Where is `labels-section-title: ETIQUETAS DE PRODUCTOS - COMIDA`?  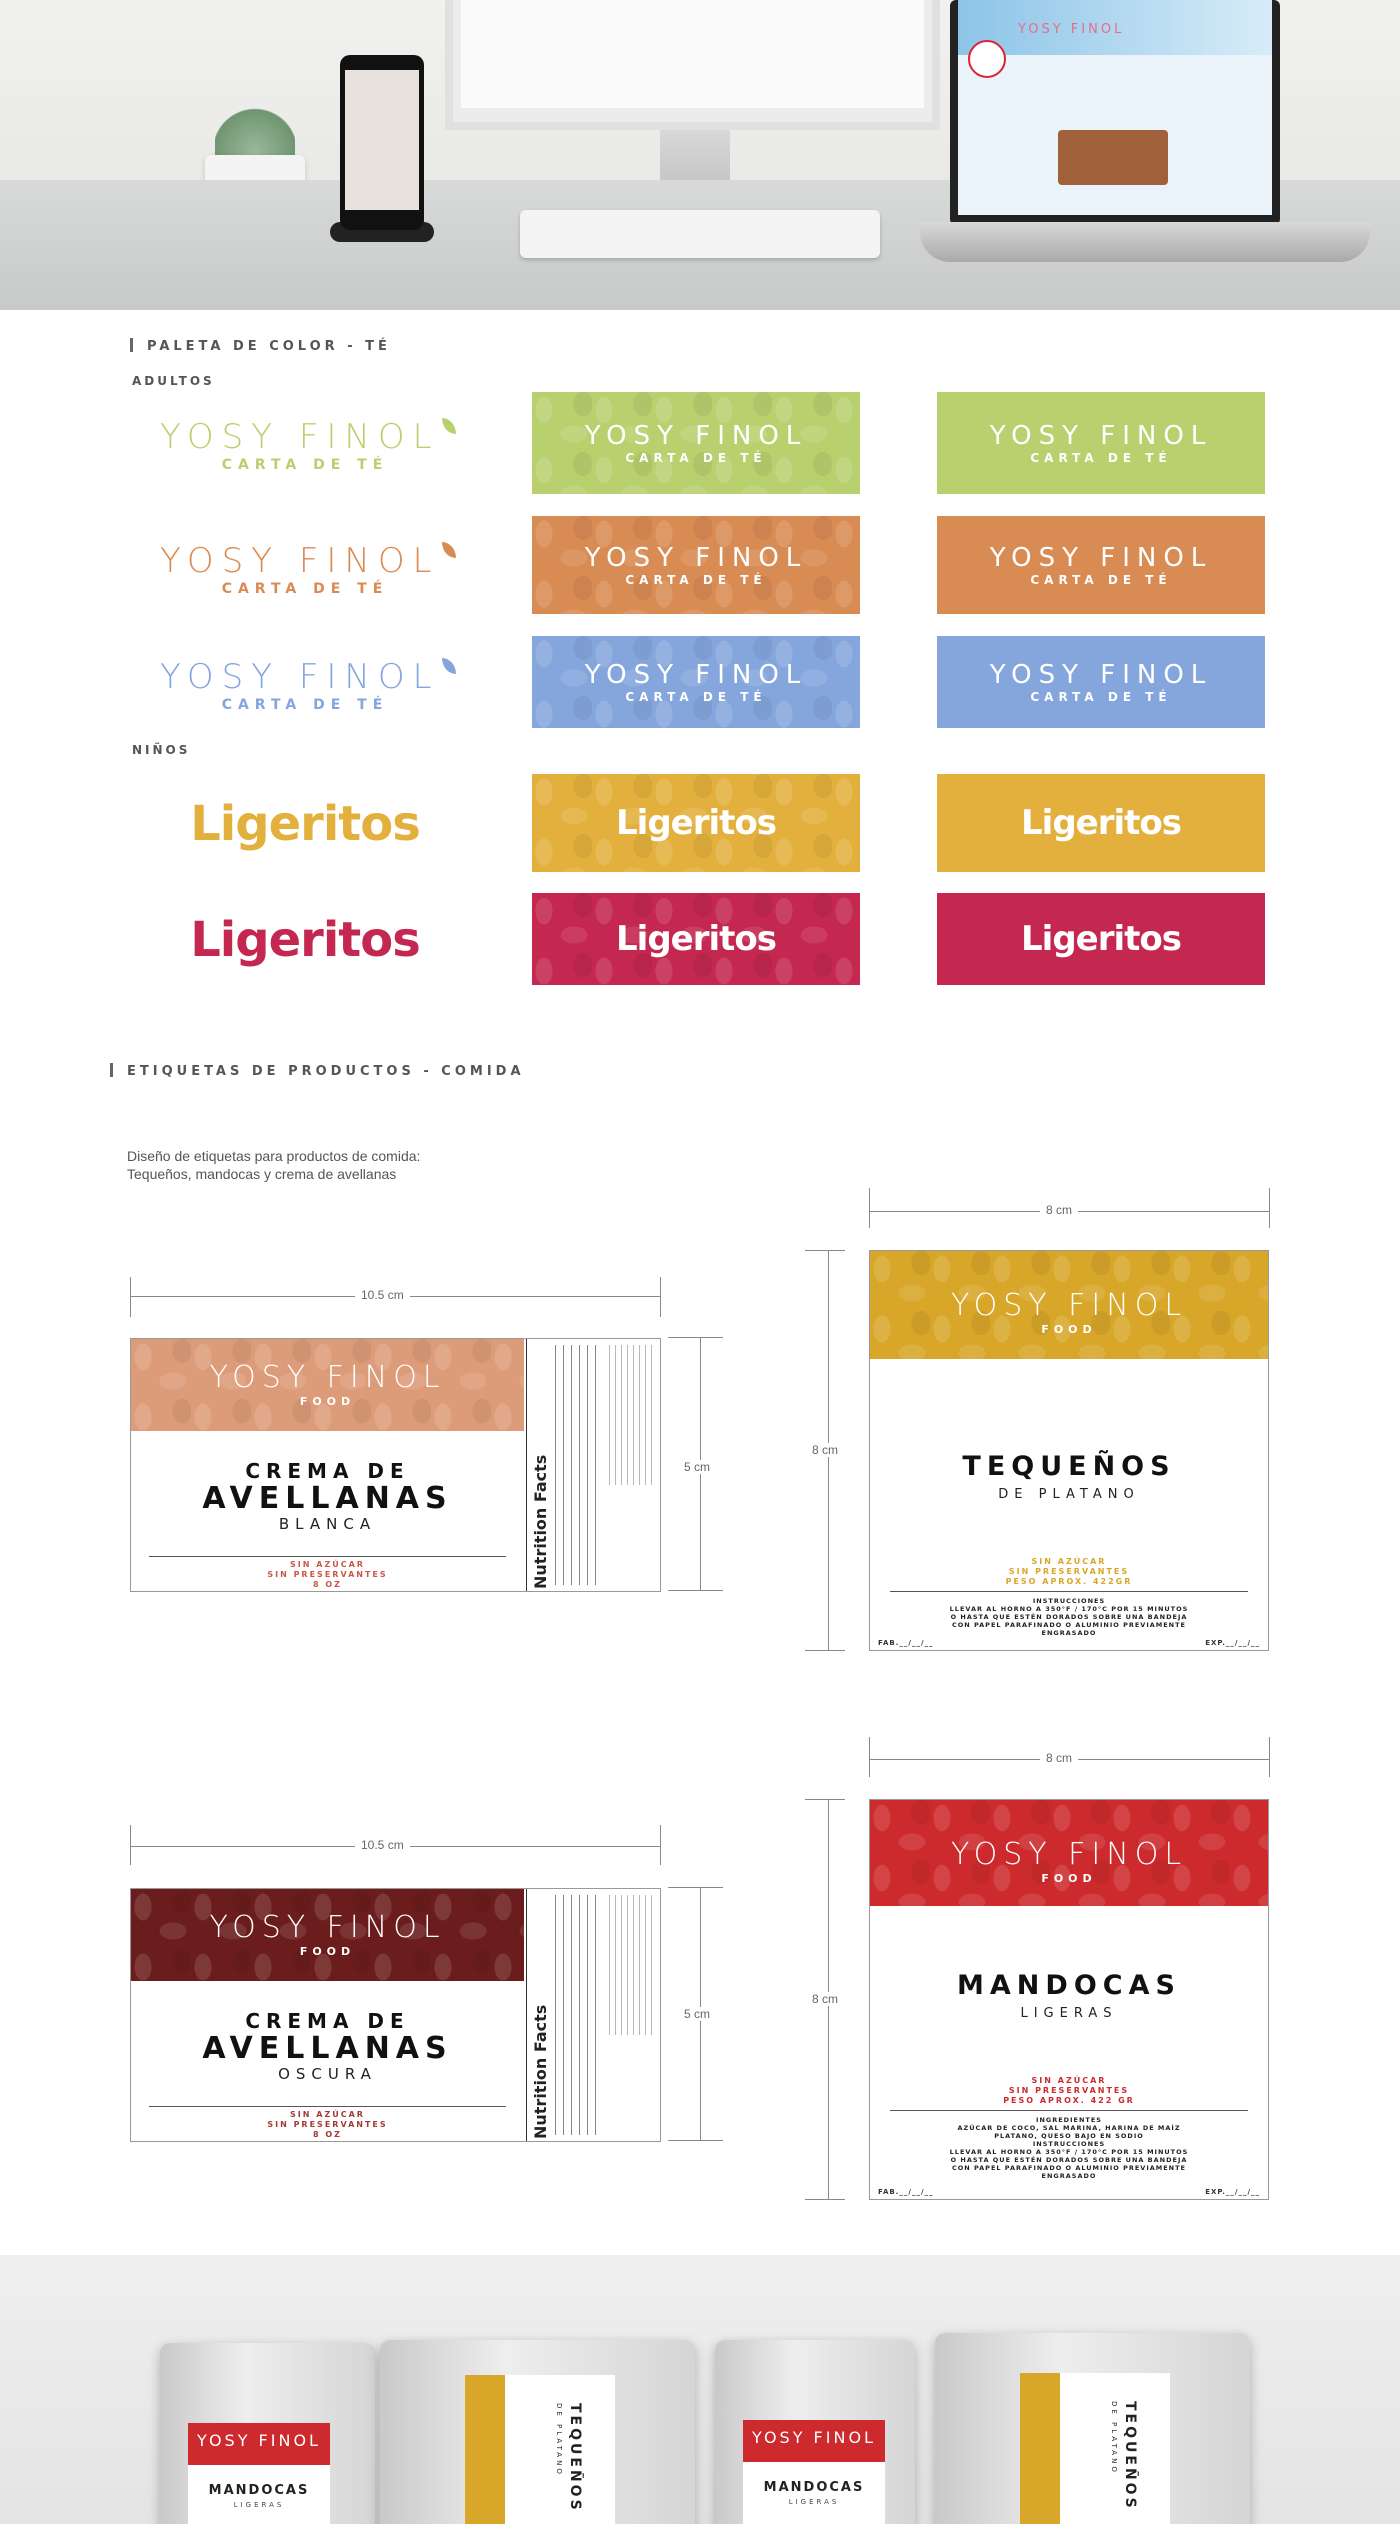 labels-section-title: ETIQUETAS DE PRODUCTOS - COMIDA is located at coordinates (317, 1071).